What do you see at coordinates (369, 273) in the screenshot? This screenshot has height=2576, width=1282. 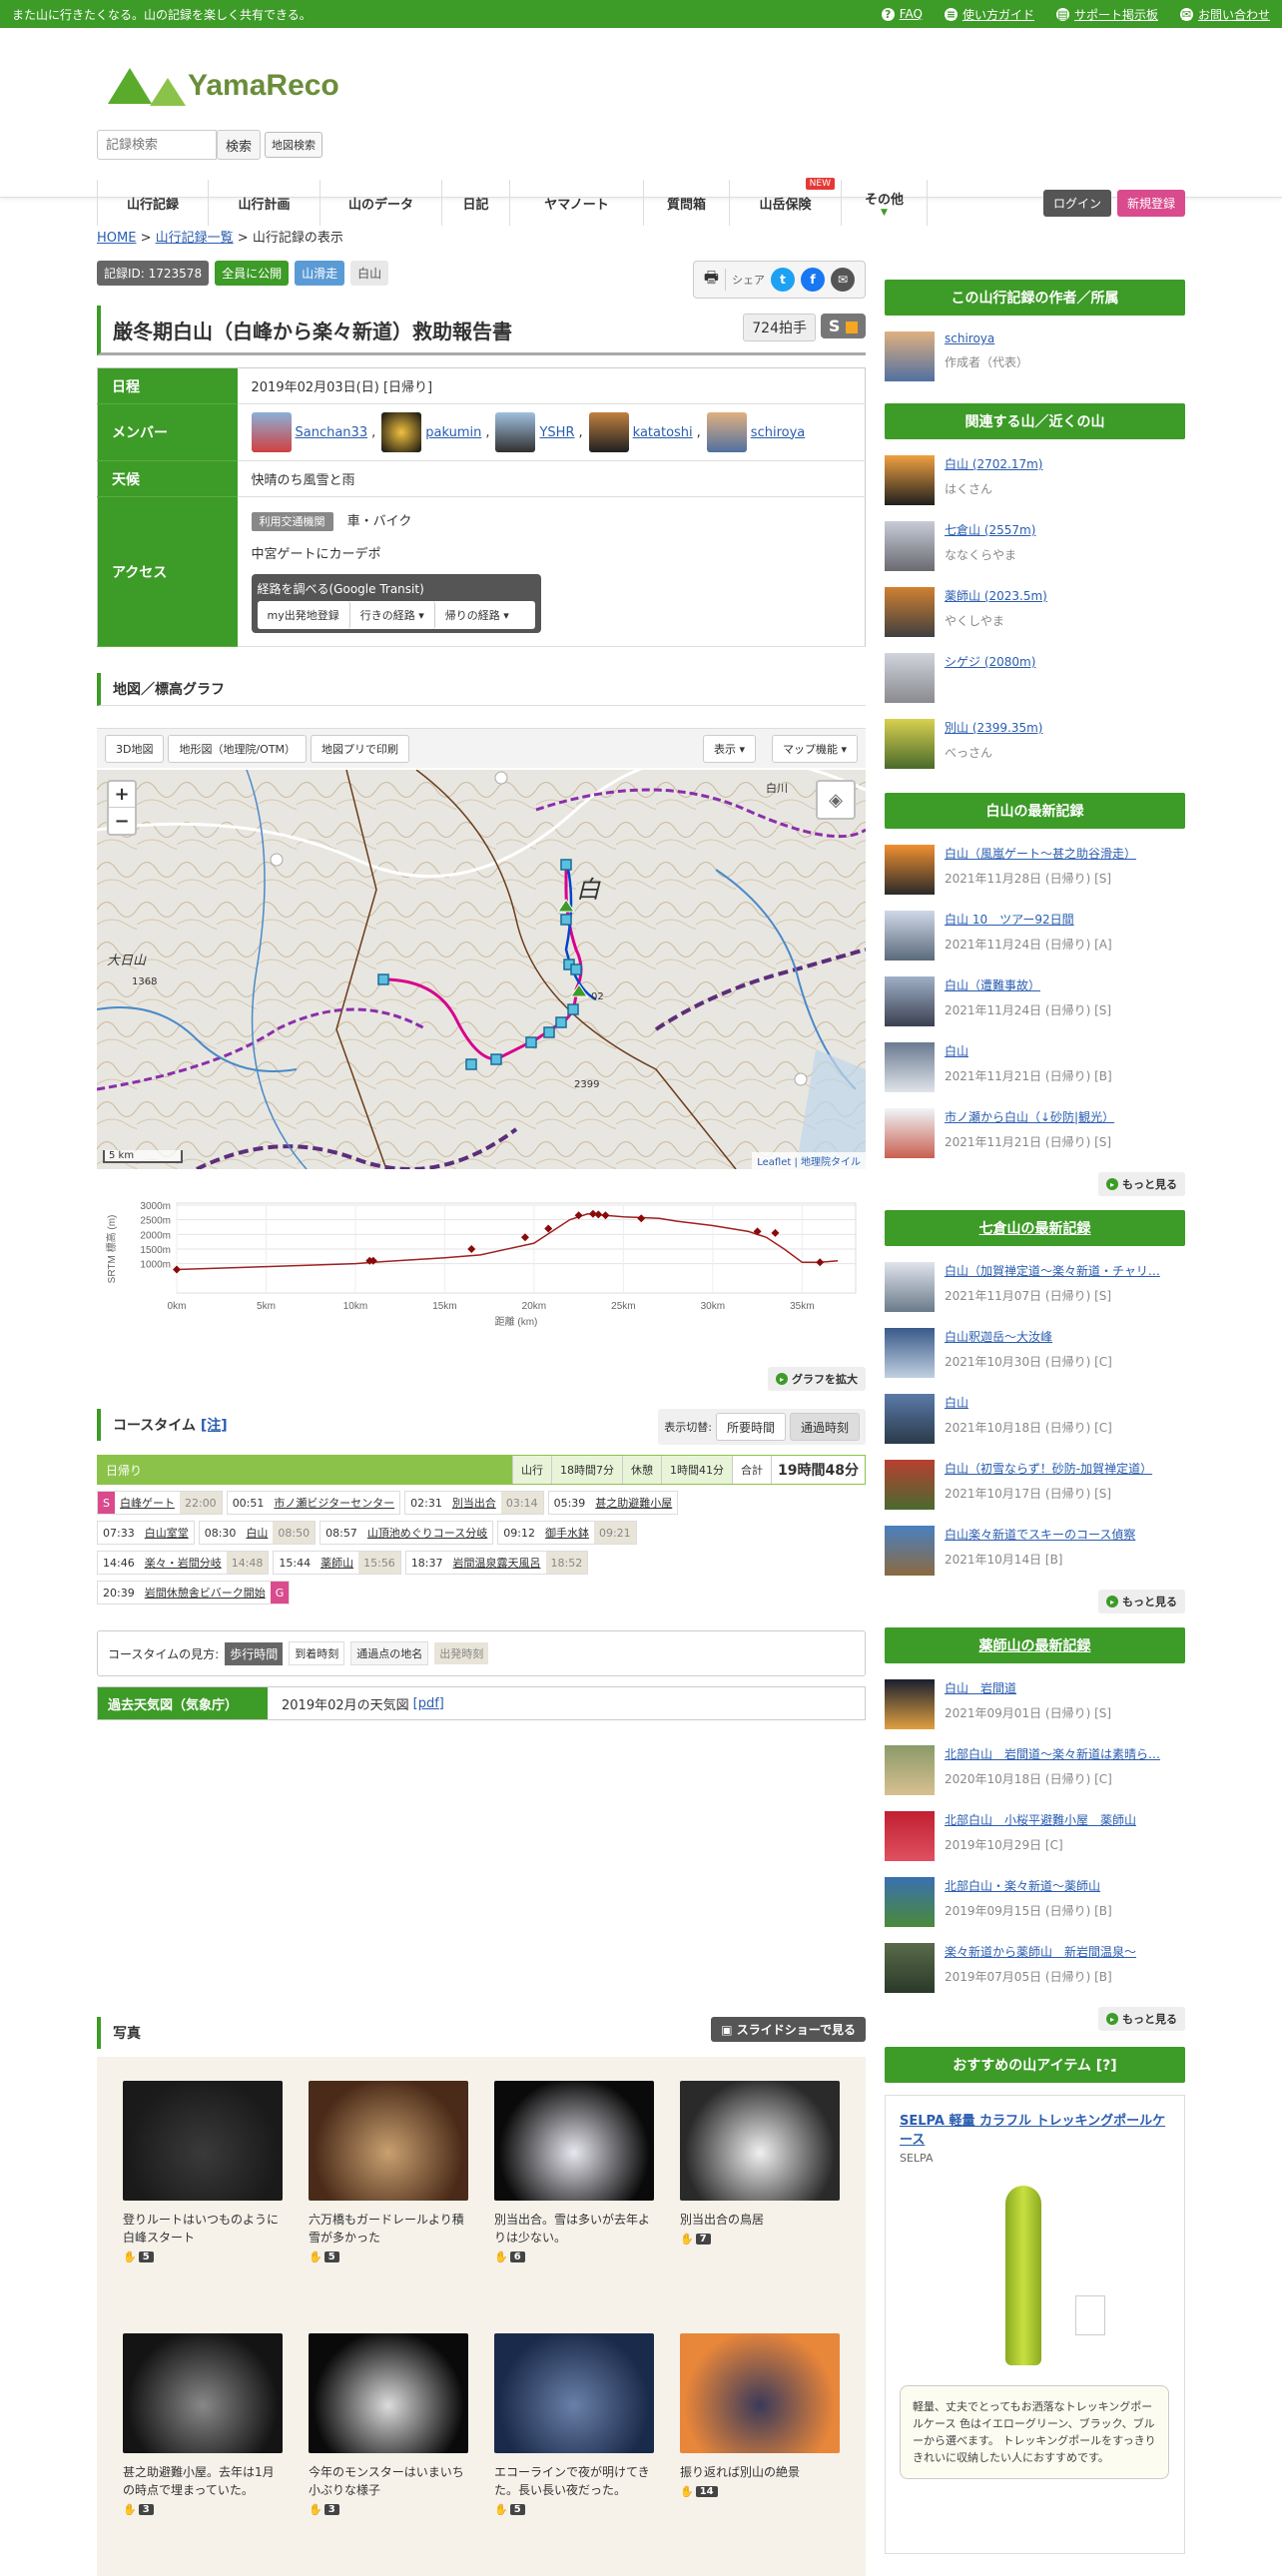 I see `area-tag: 白山` at bounding box center [369, 273].